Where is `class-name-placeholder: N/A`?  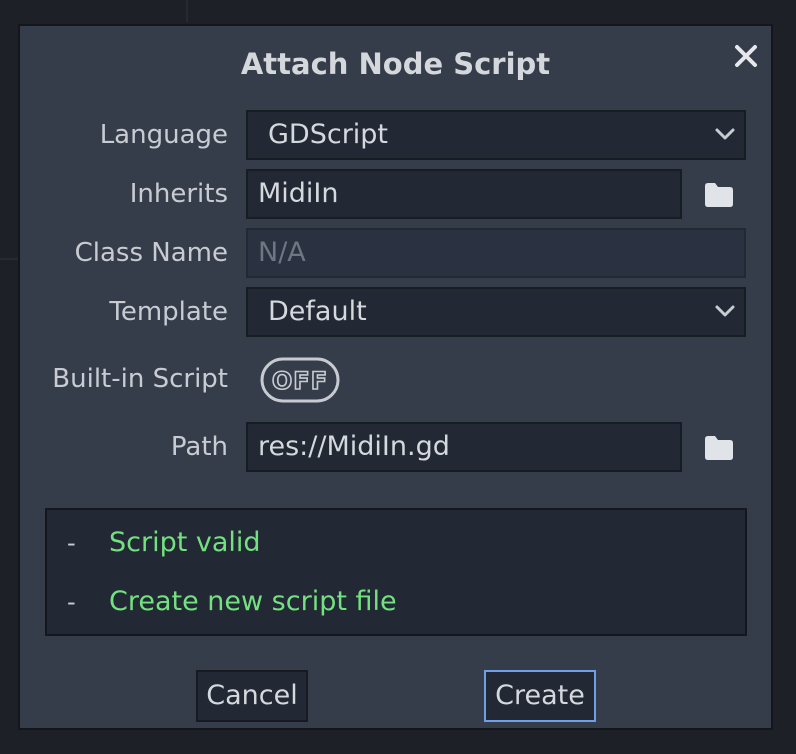 class-name-placeholder: N/A is located at coordinates (282, 252).